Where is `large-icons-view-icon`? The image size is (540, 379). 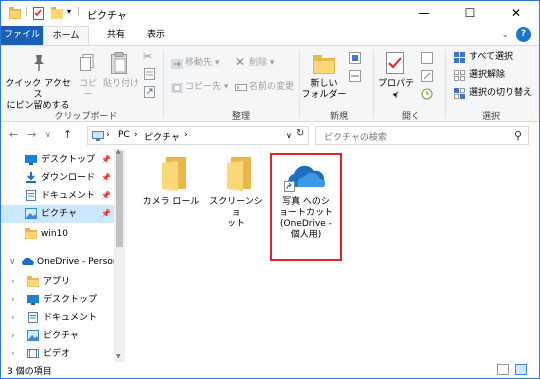 large-icons-view-icon is located at coordinates (521, 369).